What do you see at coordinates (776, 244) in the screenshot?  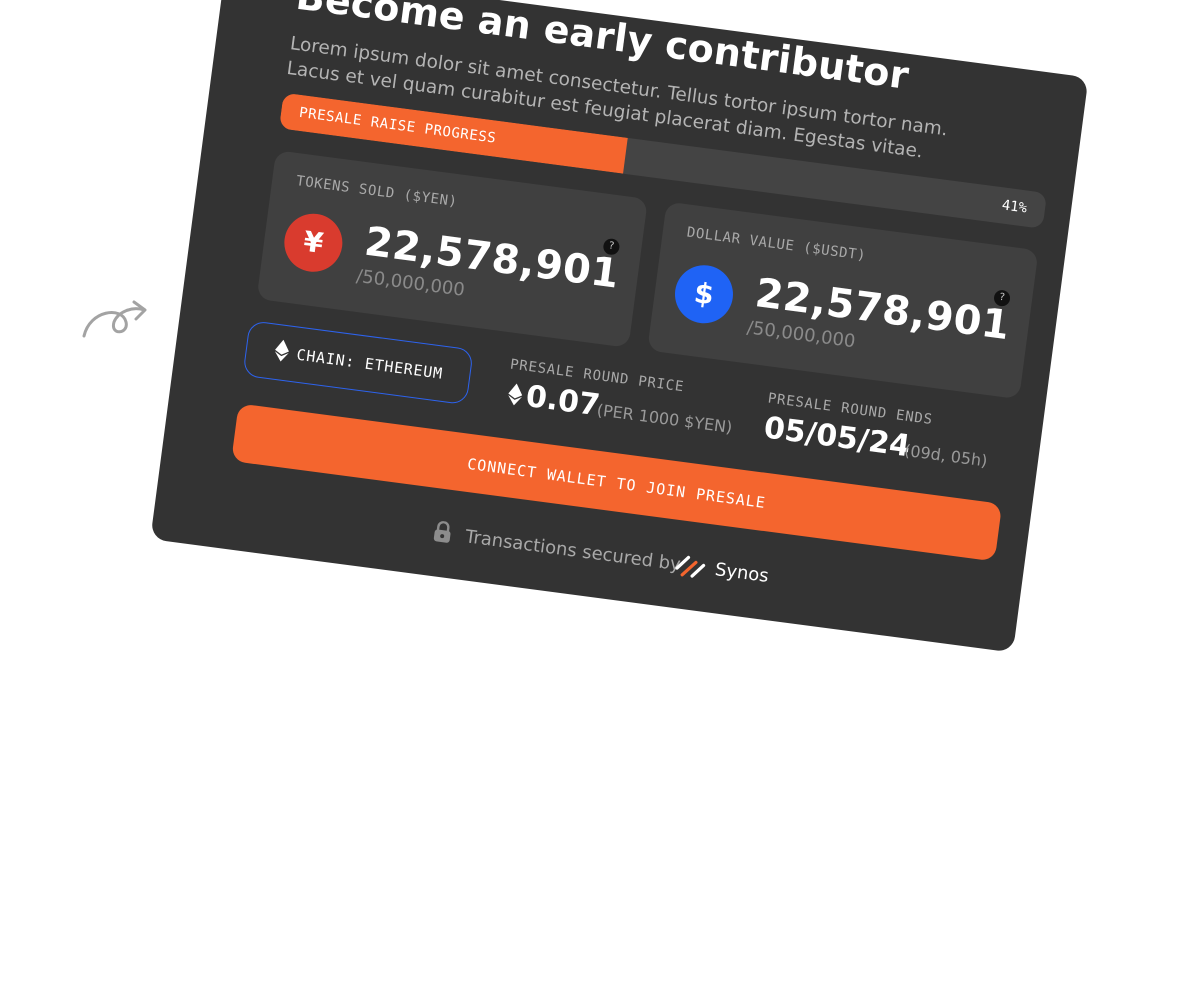 I see `dollar-value-label: DOLLAR VALUE ($USDT)` at bounding box center [776, 244].